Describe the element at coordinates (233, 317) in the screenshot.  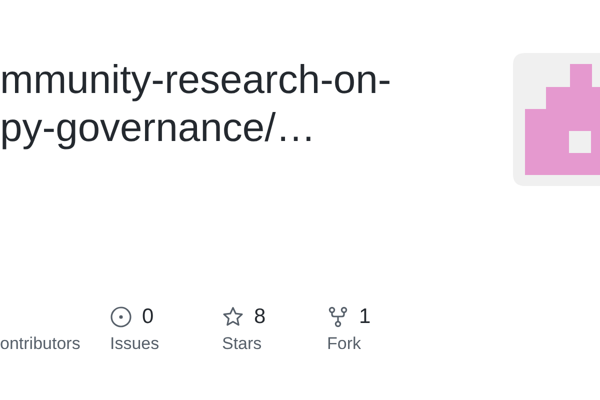
I see `star-icon` at that location.